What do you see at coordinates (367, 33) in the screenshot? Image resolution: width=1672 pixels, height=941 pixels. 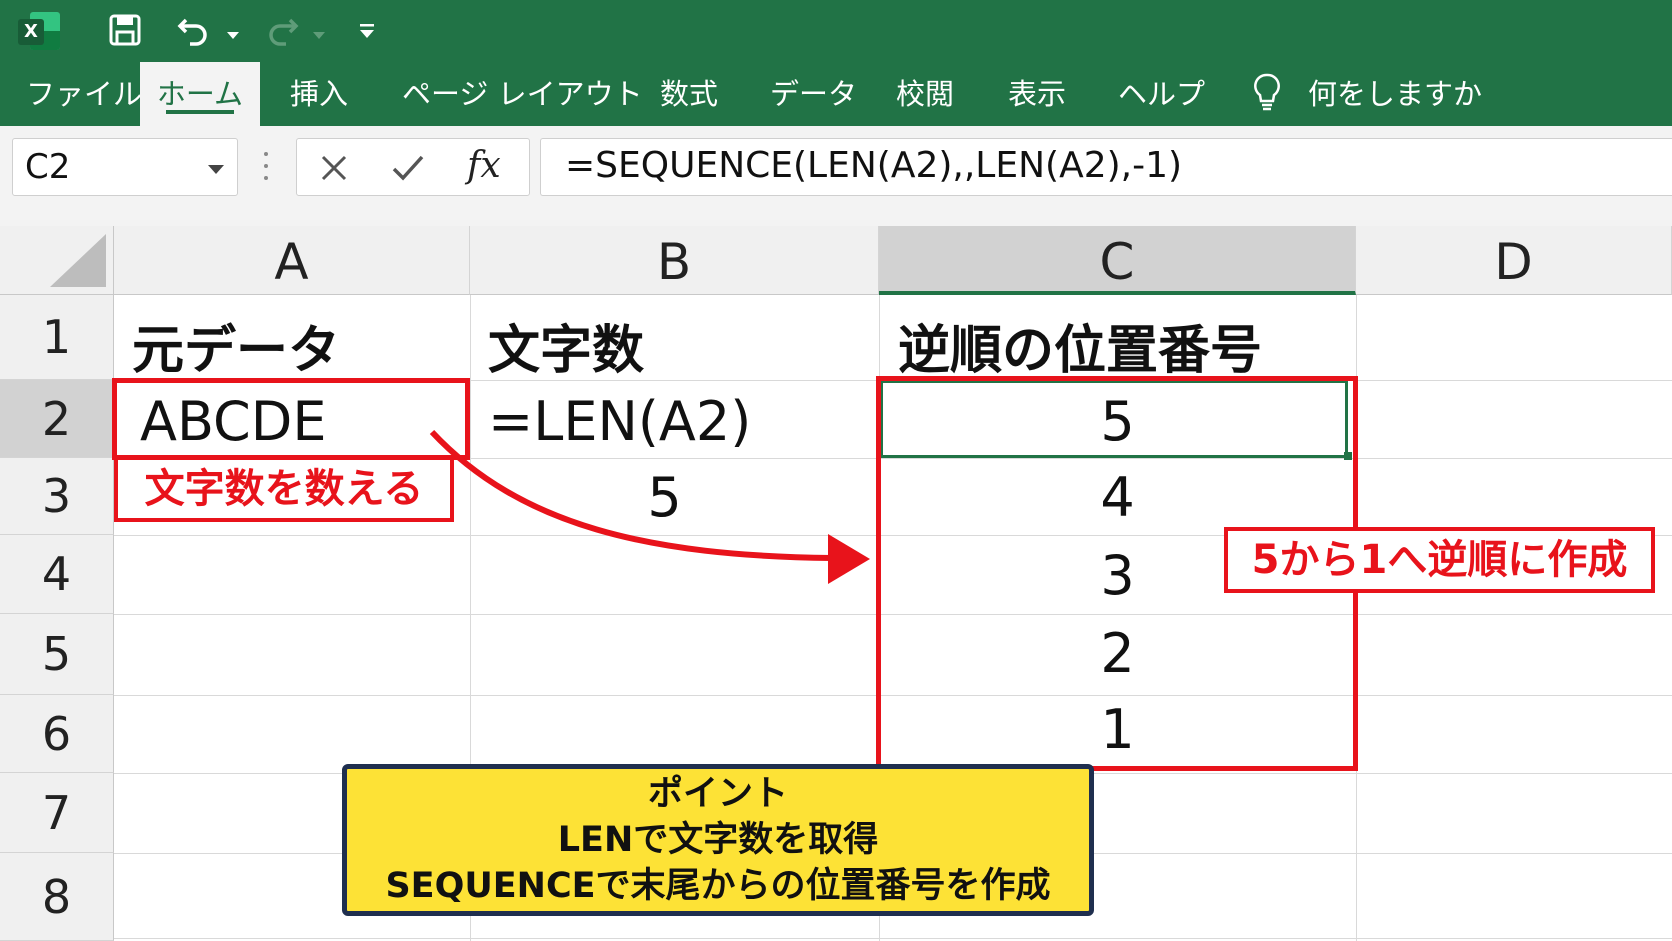 I see `customize-qat-icon` at bounding box center [367, 33].